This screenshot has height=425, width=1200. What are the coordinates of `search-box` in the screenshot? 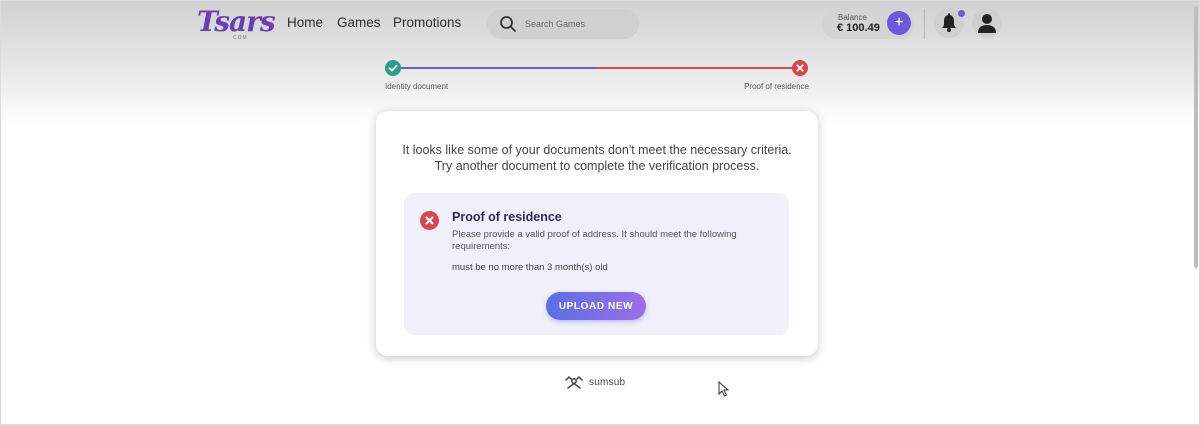 It's located at (563, 24).